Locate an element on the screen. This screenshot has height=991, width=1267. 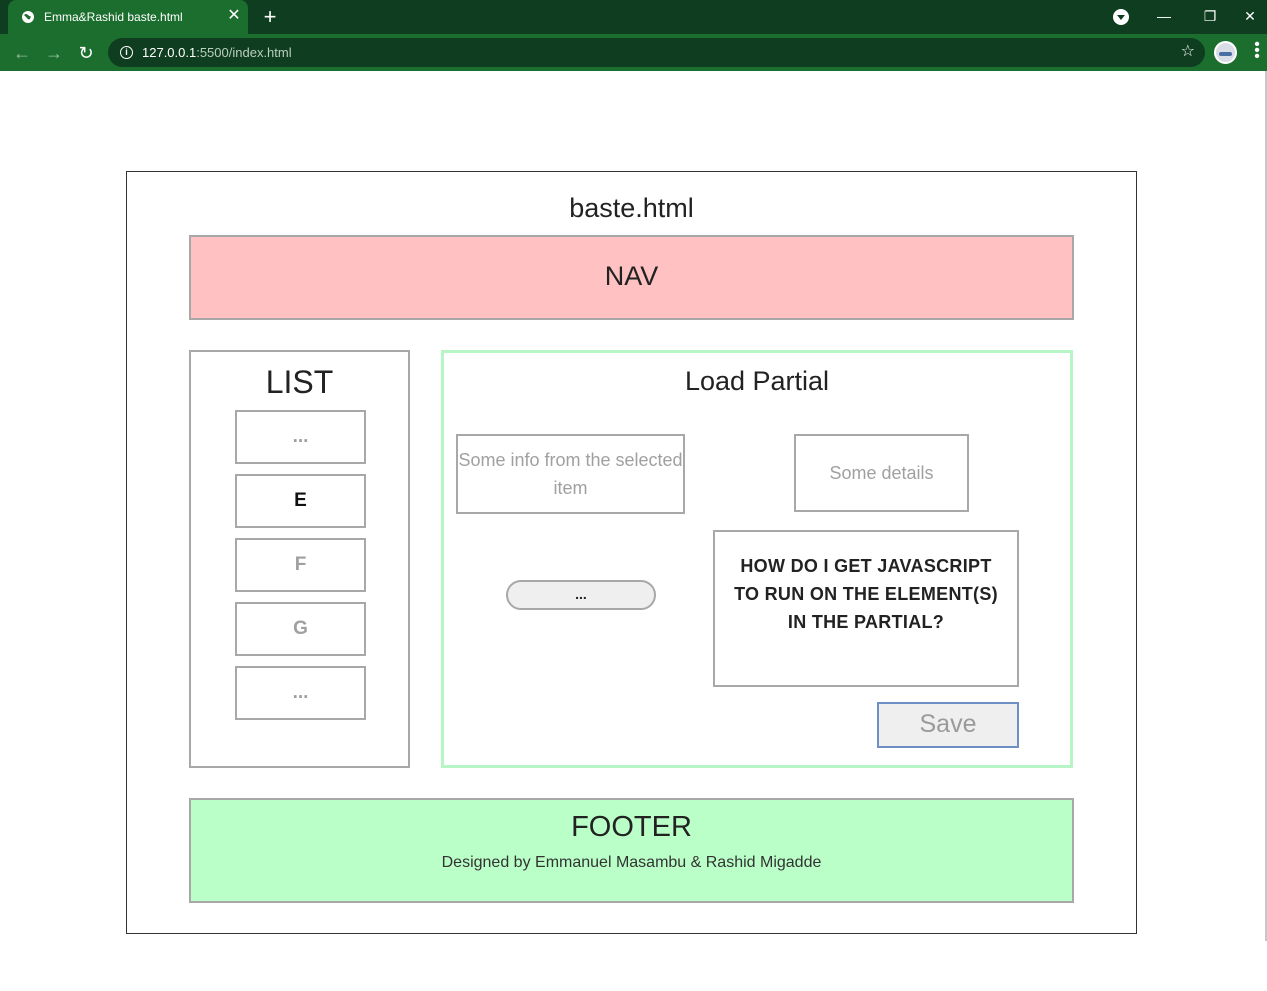
site-info-icon: i is located at coordinates (126, 52).